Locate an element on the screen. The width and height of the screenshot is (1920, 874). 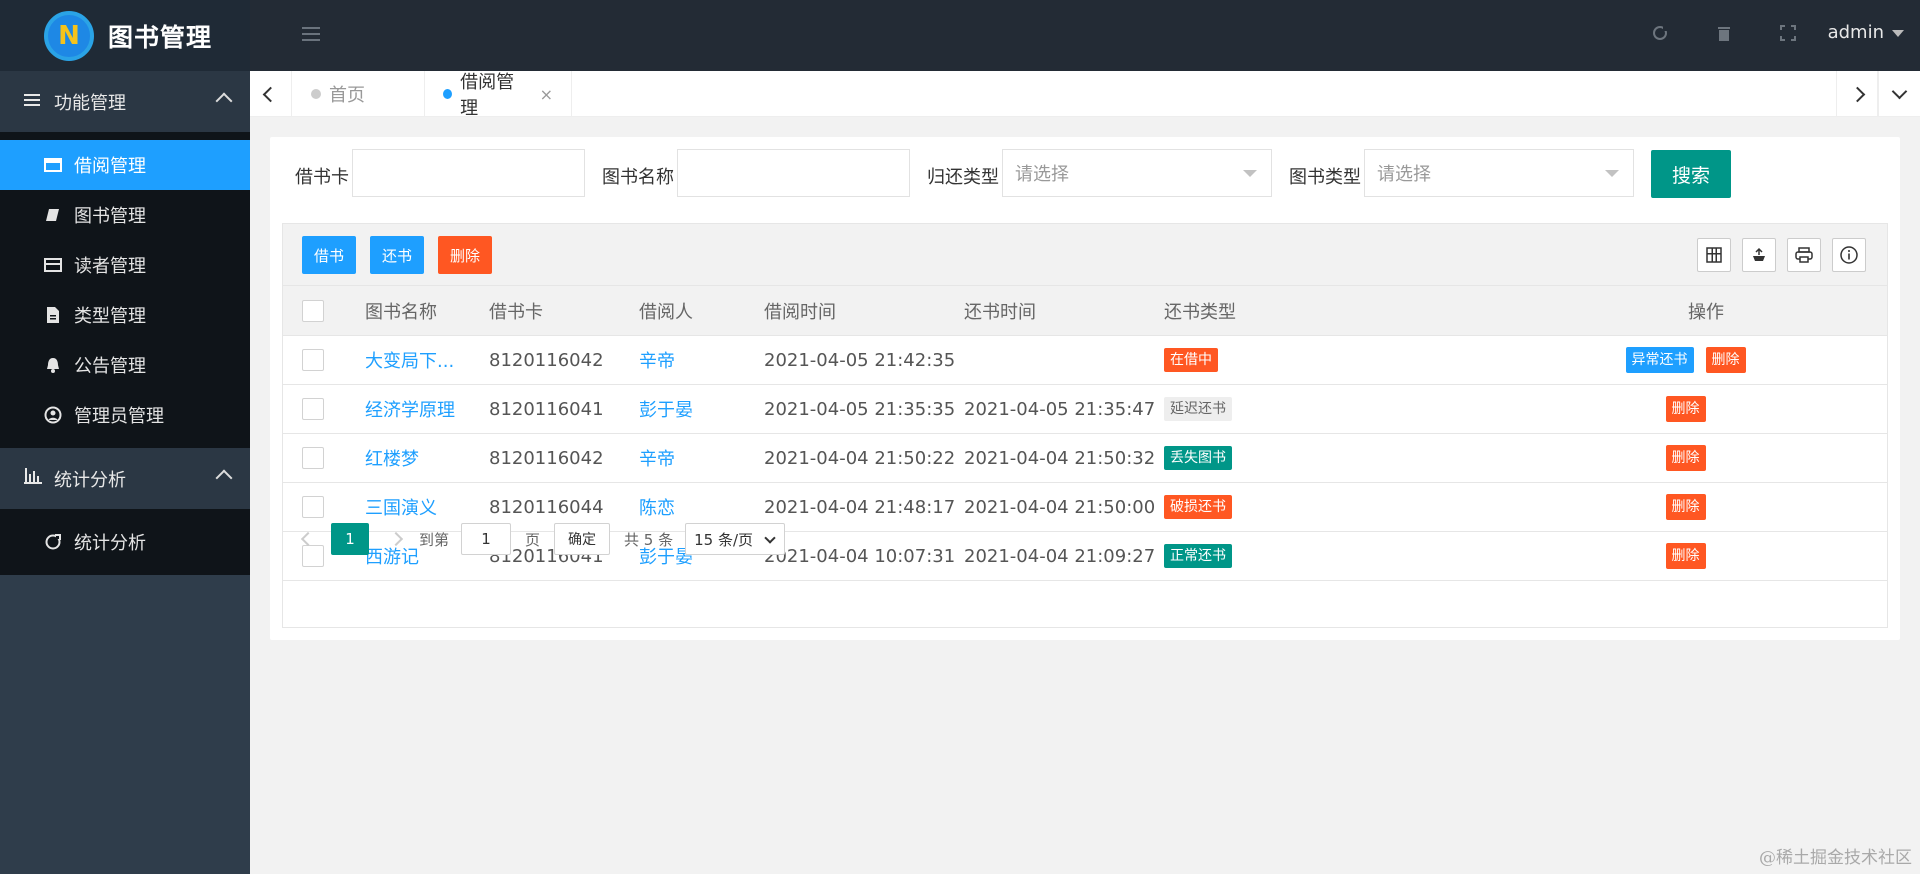
sidebar-item-notices: 公告管理 is located at coordinates (125, 365).